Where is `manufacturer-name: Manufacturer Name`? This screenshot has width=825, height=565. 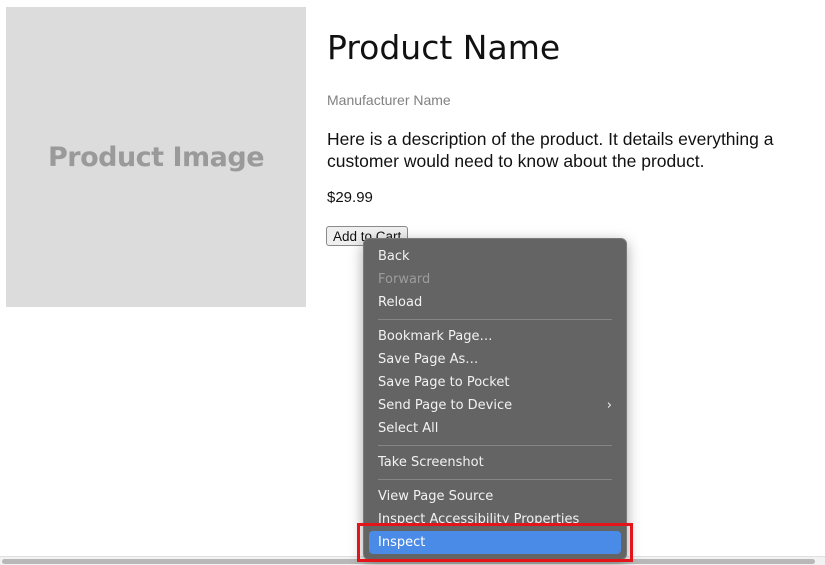
manufacturer-name: Manufacturer Name is located at coordinates (389, 100).